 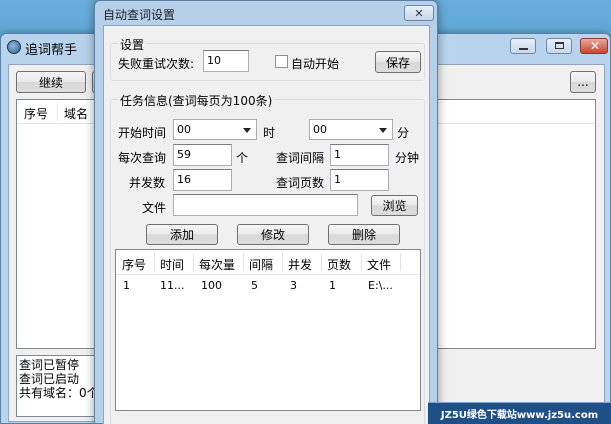 I want to click on retry-count-input: 10, so click(x=226, y=61).